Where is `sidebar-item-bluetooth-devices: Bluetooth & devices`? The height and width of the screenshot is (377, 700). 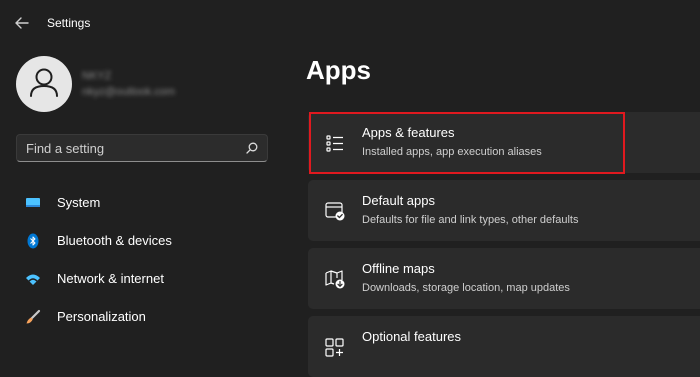 sidebar-item-bluetooth-devices: Bluetooth & devices is located at coordinates (142, 241).